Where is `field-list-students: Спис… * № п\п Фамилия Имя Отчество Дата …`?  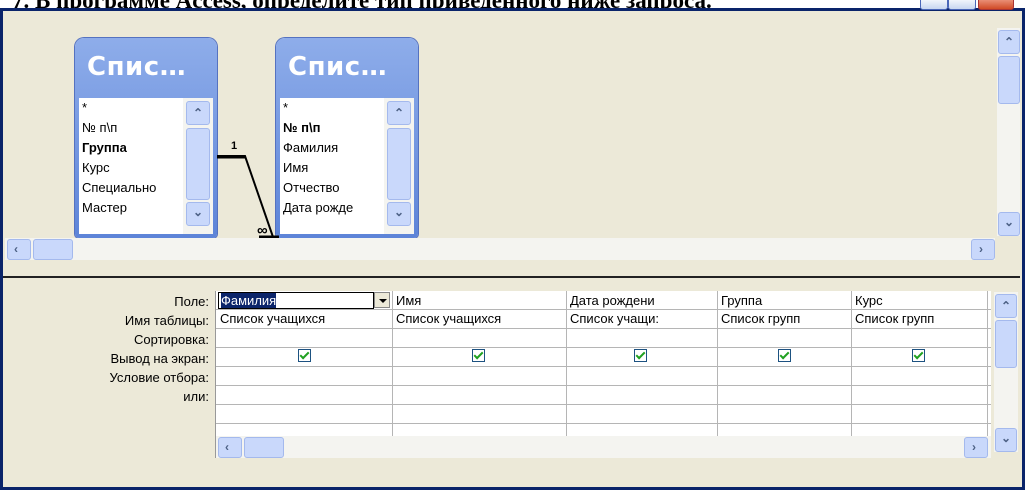 field-list-students: Спис… * № п\п Фамилия Имя Отчество Дата … is located at coordinates (347, 138).